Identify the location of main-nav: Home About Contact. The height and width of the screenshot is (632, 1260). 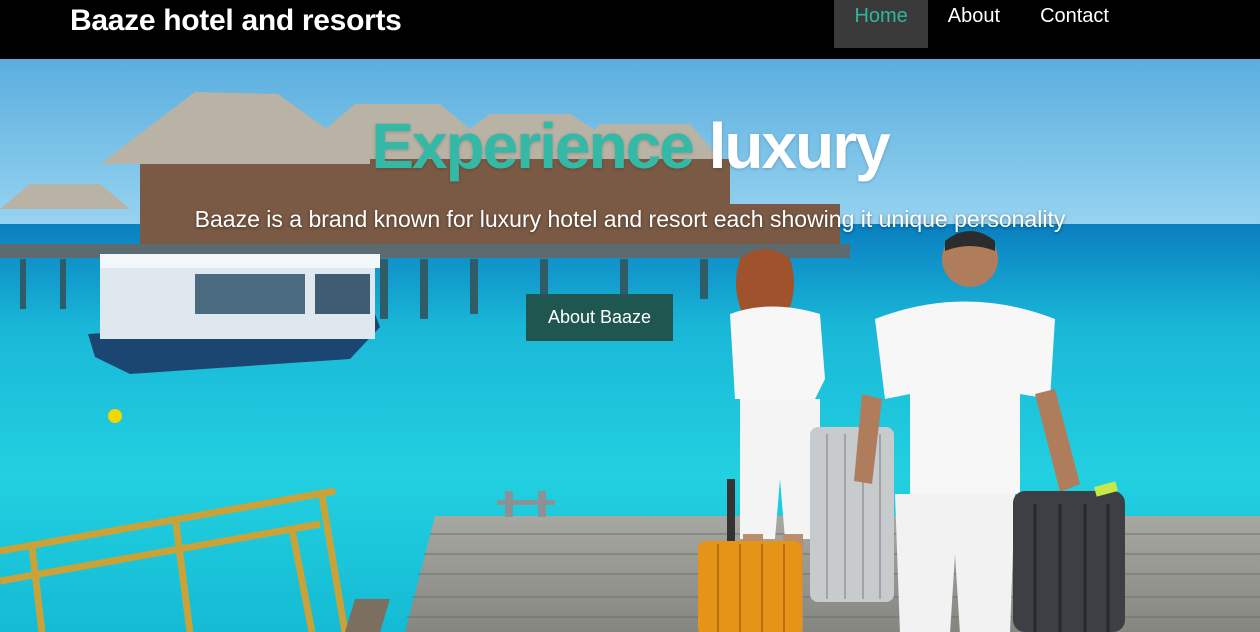
(981, 24).